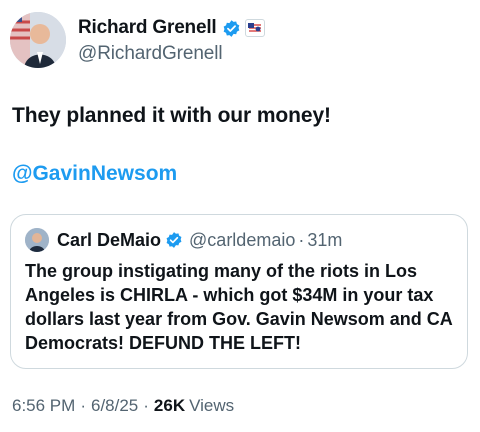  I want to click on mention-link: @GavinNewsom, so click(94, 174).